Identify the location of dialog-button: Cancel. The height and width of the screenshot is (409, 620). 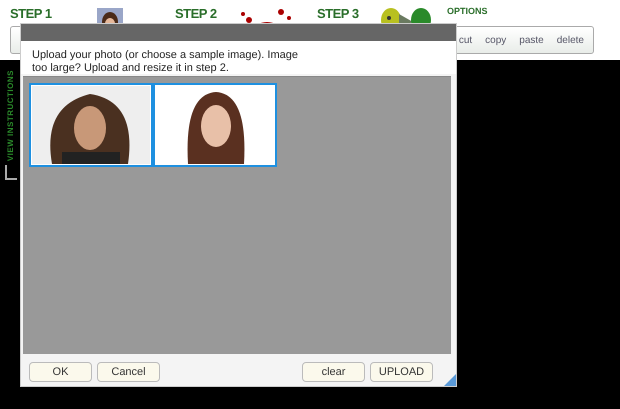
(128, 372).